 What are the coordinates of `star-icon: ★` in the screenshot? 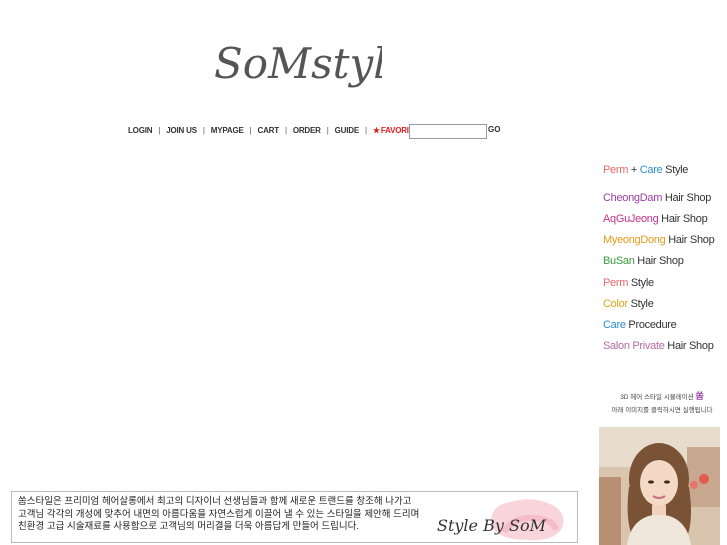 It's located at (376, 130).